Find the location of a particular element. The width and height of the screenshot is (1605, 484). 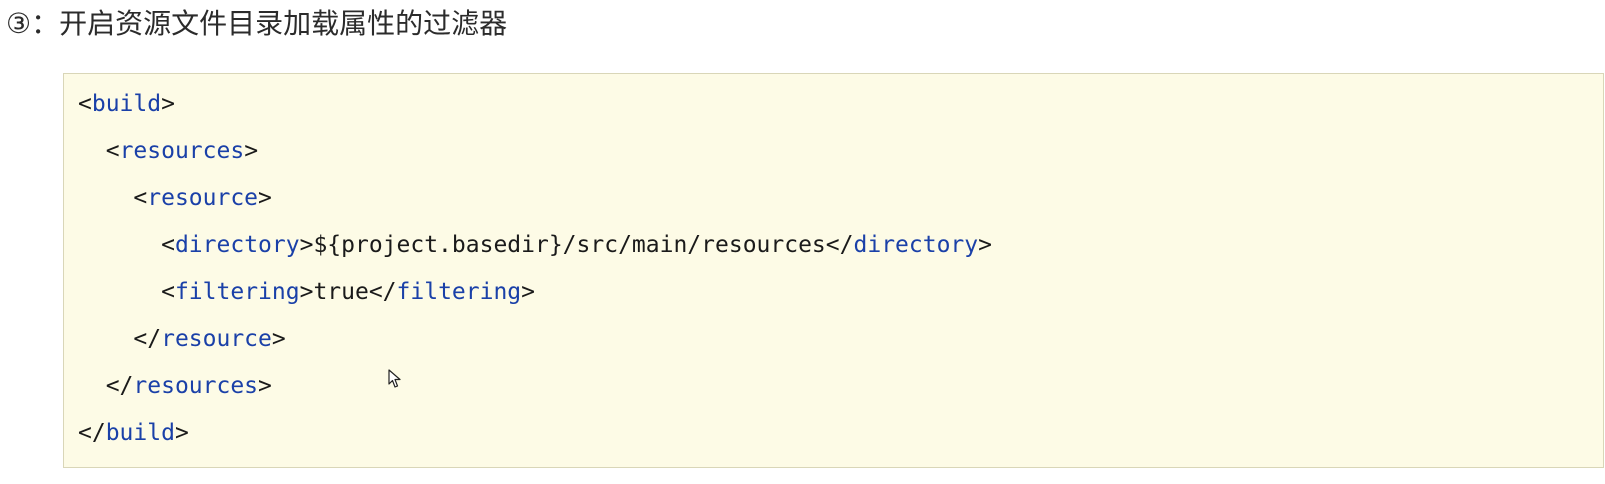

code-line: <resource> is located at coordinates (175, 198).